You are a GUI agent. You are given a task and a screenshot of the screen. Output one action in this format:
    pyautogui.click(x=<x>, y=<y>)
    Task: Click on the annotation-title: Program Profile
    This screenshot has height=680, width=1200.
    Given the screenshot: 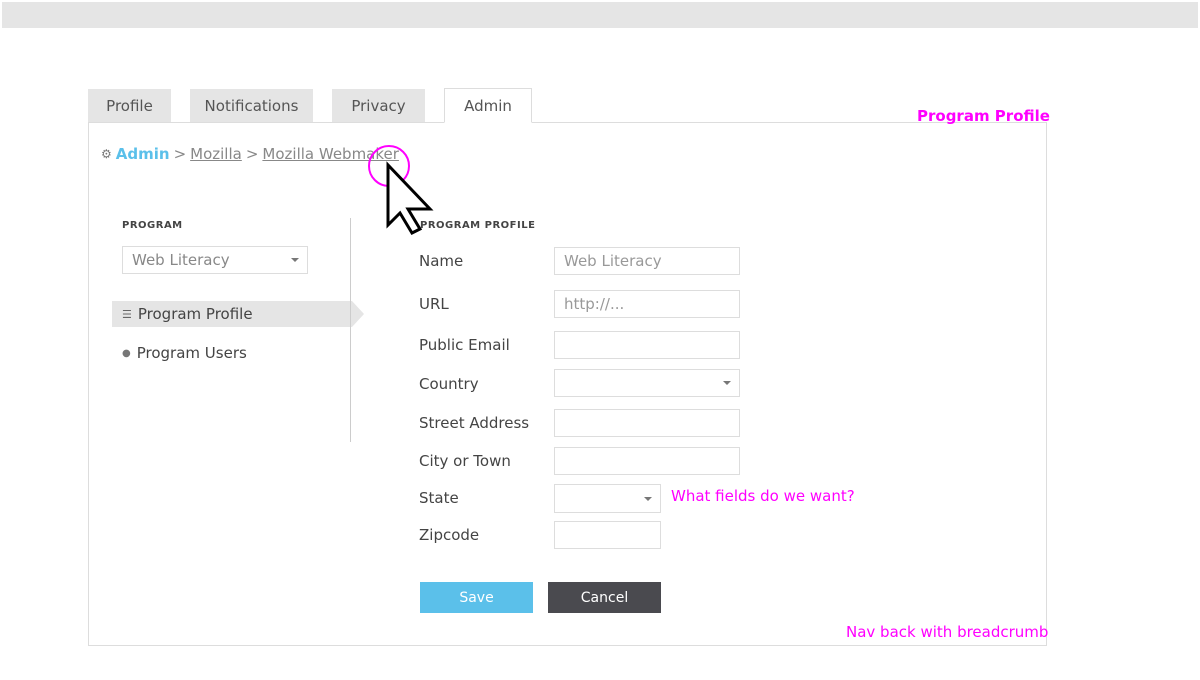 What is the action you would take?
    pyautogui.click(x=983, y=116)
    